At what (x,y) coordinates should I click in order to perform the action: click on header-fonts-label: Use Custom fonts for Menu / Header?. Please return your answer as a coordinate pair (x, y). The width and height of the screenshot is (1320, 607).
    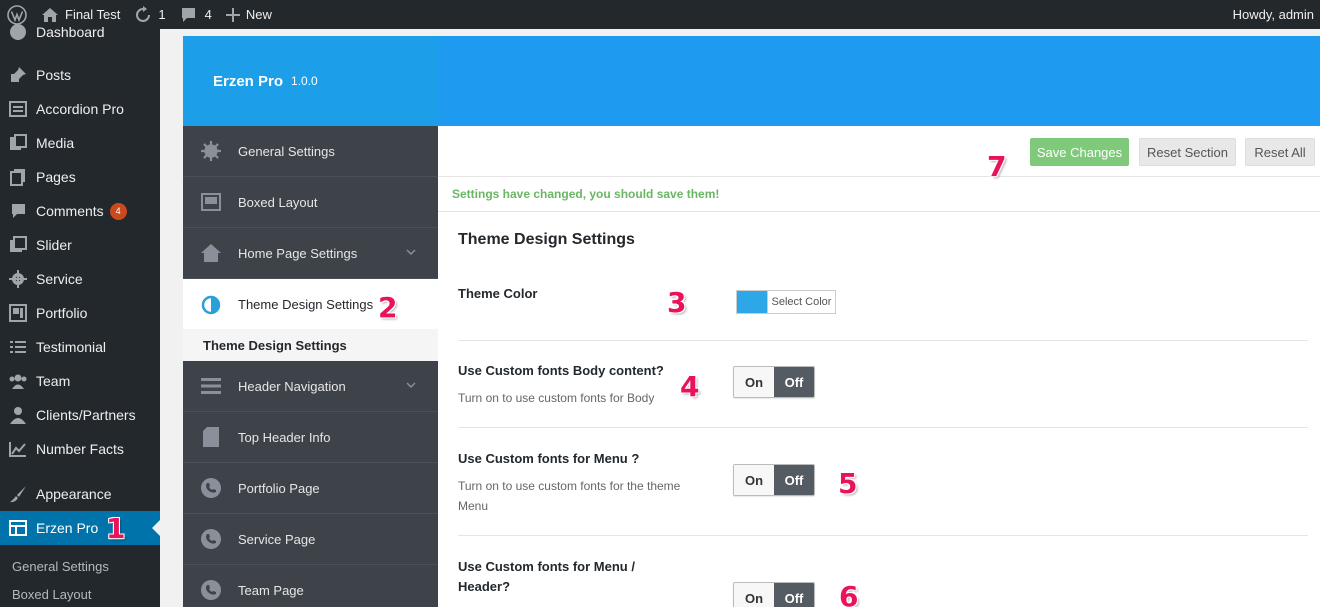
    Looking at the image, I should click on (546, 576).